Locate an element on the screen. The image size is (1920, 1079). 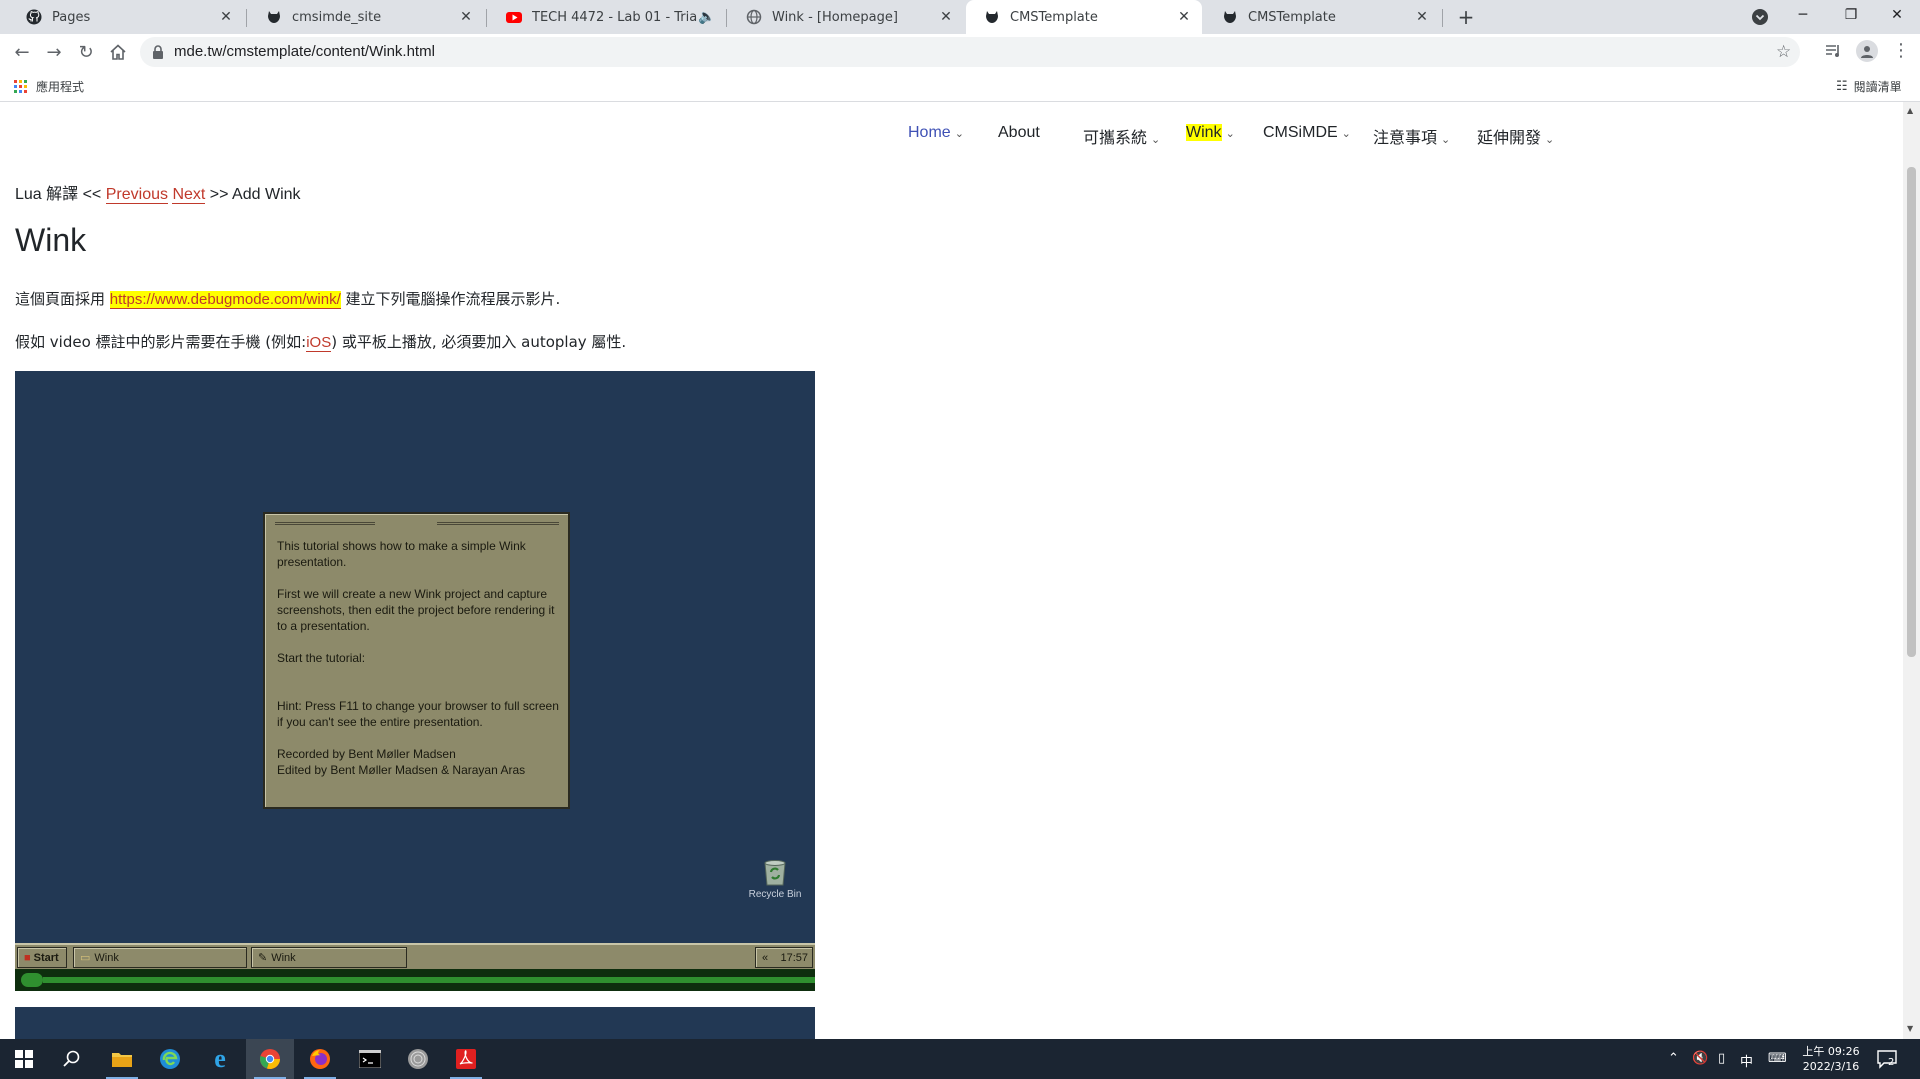
lock-icon is located at coordinates (158, 53).